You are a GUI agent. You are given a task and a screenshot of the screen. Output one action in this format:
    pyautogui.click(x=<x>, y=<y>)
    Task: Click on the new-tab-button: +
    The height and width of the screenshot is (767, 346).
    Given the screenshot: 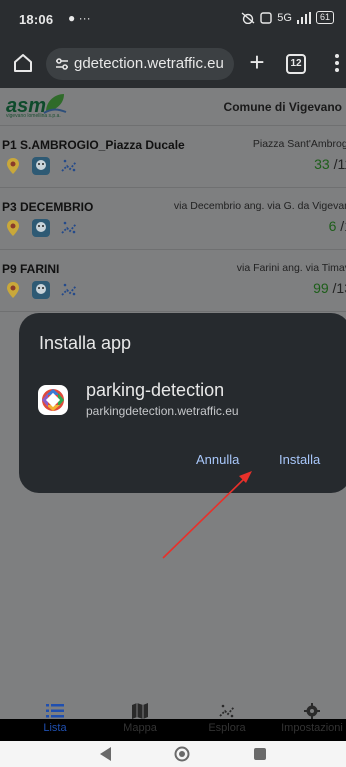 What is the action you would take?
    pyautogui.click(x=257, y=63)
    